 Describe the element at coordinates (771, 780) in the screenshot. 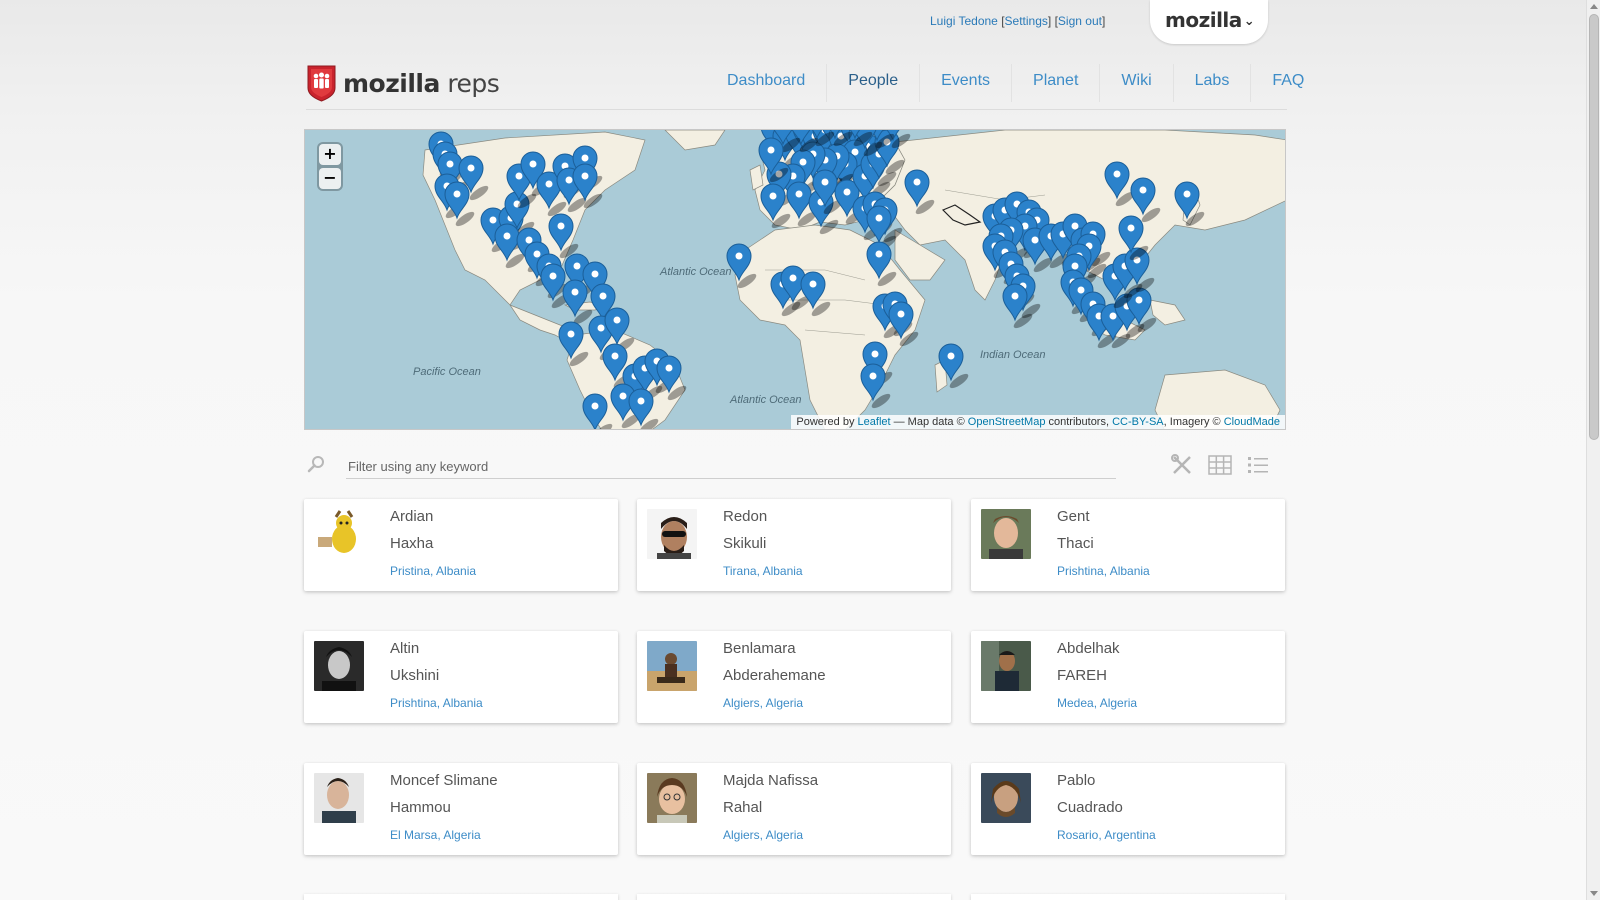

I see `rep-first-name: Majda Nafissa` at that location.